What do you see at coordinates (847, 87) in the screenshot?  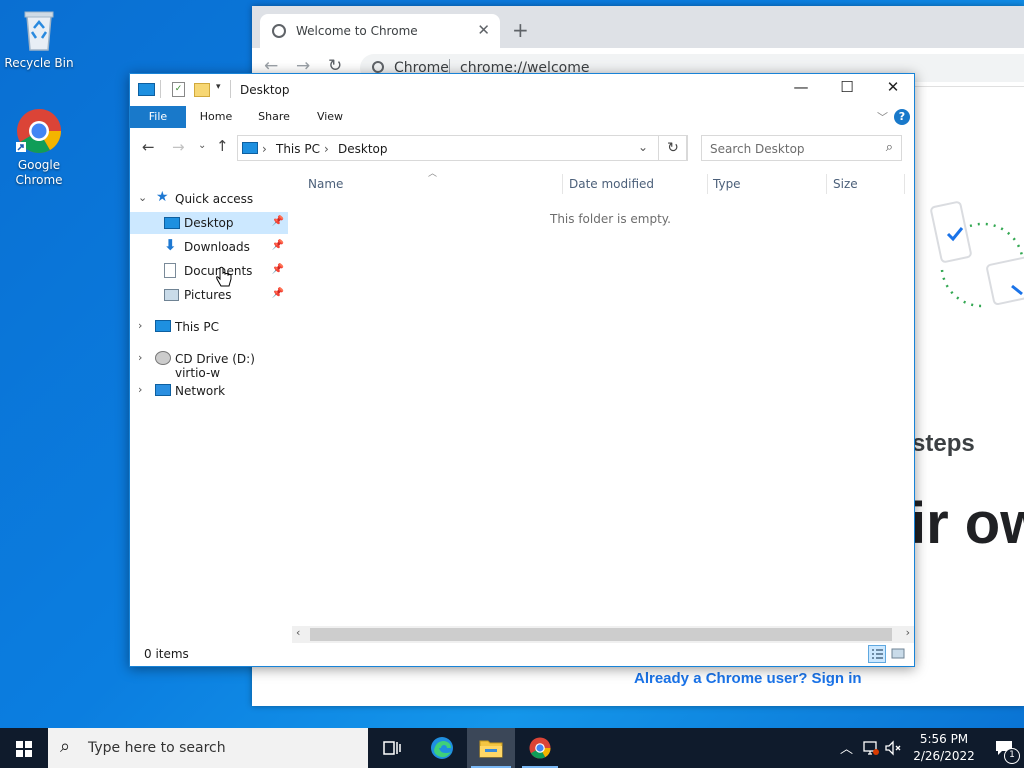 I see `maximize-icon: ☐` at bounding box center [847, 87].